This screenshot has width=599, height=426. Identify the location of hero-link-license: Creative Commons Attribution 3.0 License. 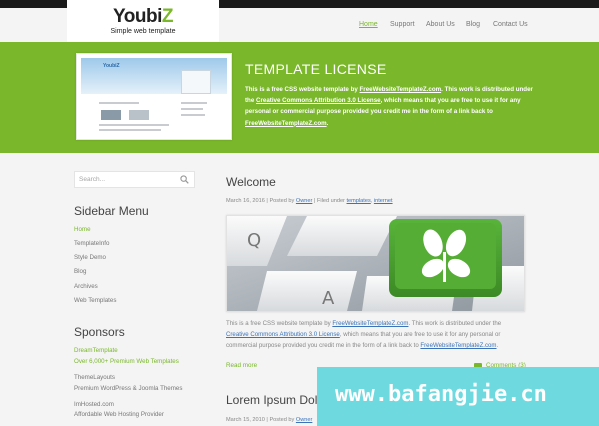
(318, 100).